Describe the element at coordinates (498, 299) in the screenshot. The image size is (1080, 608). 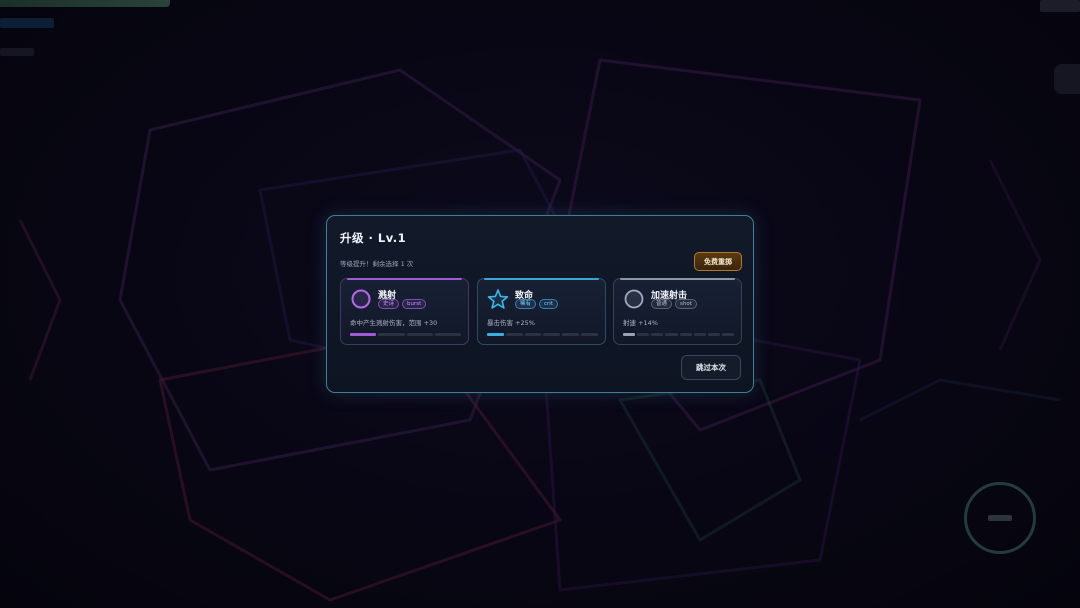
I see `star-icon` at that location.